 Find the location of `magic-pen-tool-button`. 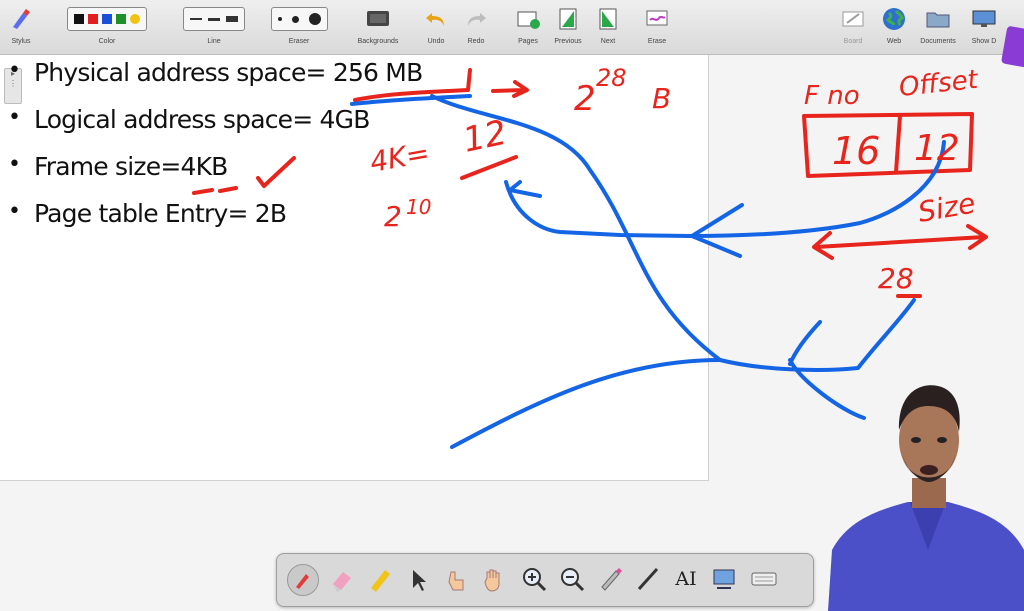

magic-pen-tool-button is located at coordinates (610, 579).